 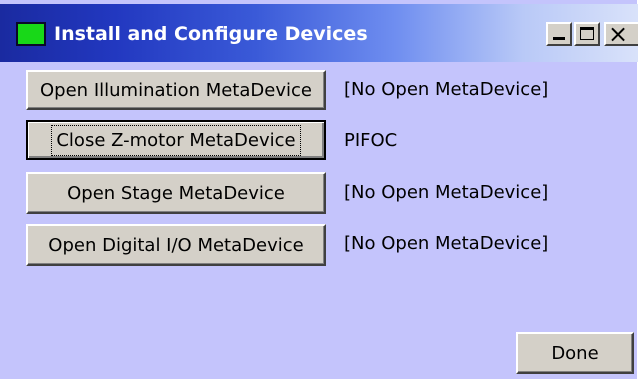 I want to click on close-icon: ×, so click(x=618, y=34).